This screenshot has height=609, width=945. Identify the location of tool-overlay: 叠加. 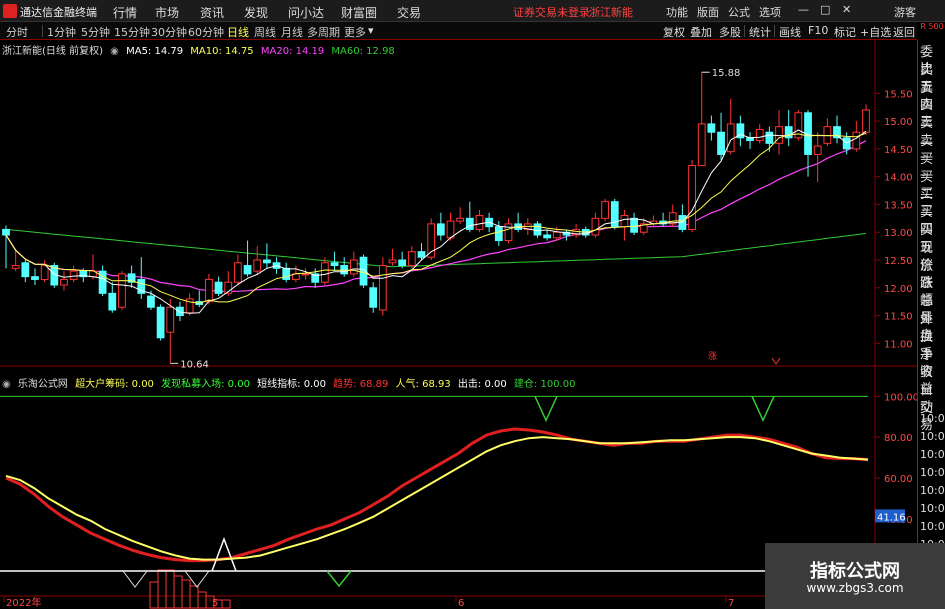
(701, 32).